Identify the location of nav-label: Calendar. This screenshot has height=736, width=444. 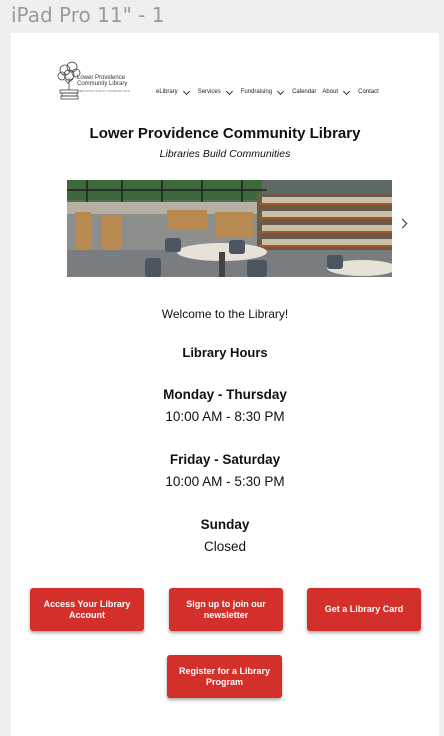
(304, 92).